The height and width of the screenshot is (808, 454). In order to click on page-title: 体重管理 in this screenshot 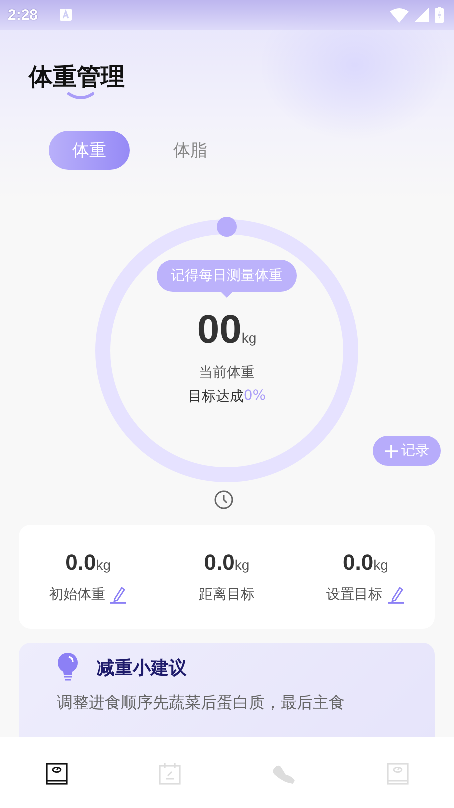, I will do `click(77, 77)`.